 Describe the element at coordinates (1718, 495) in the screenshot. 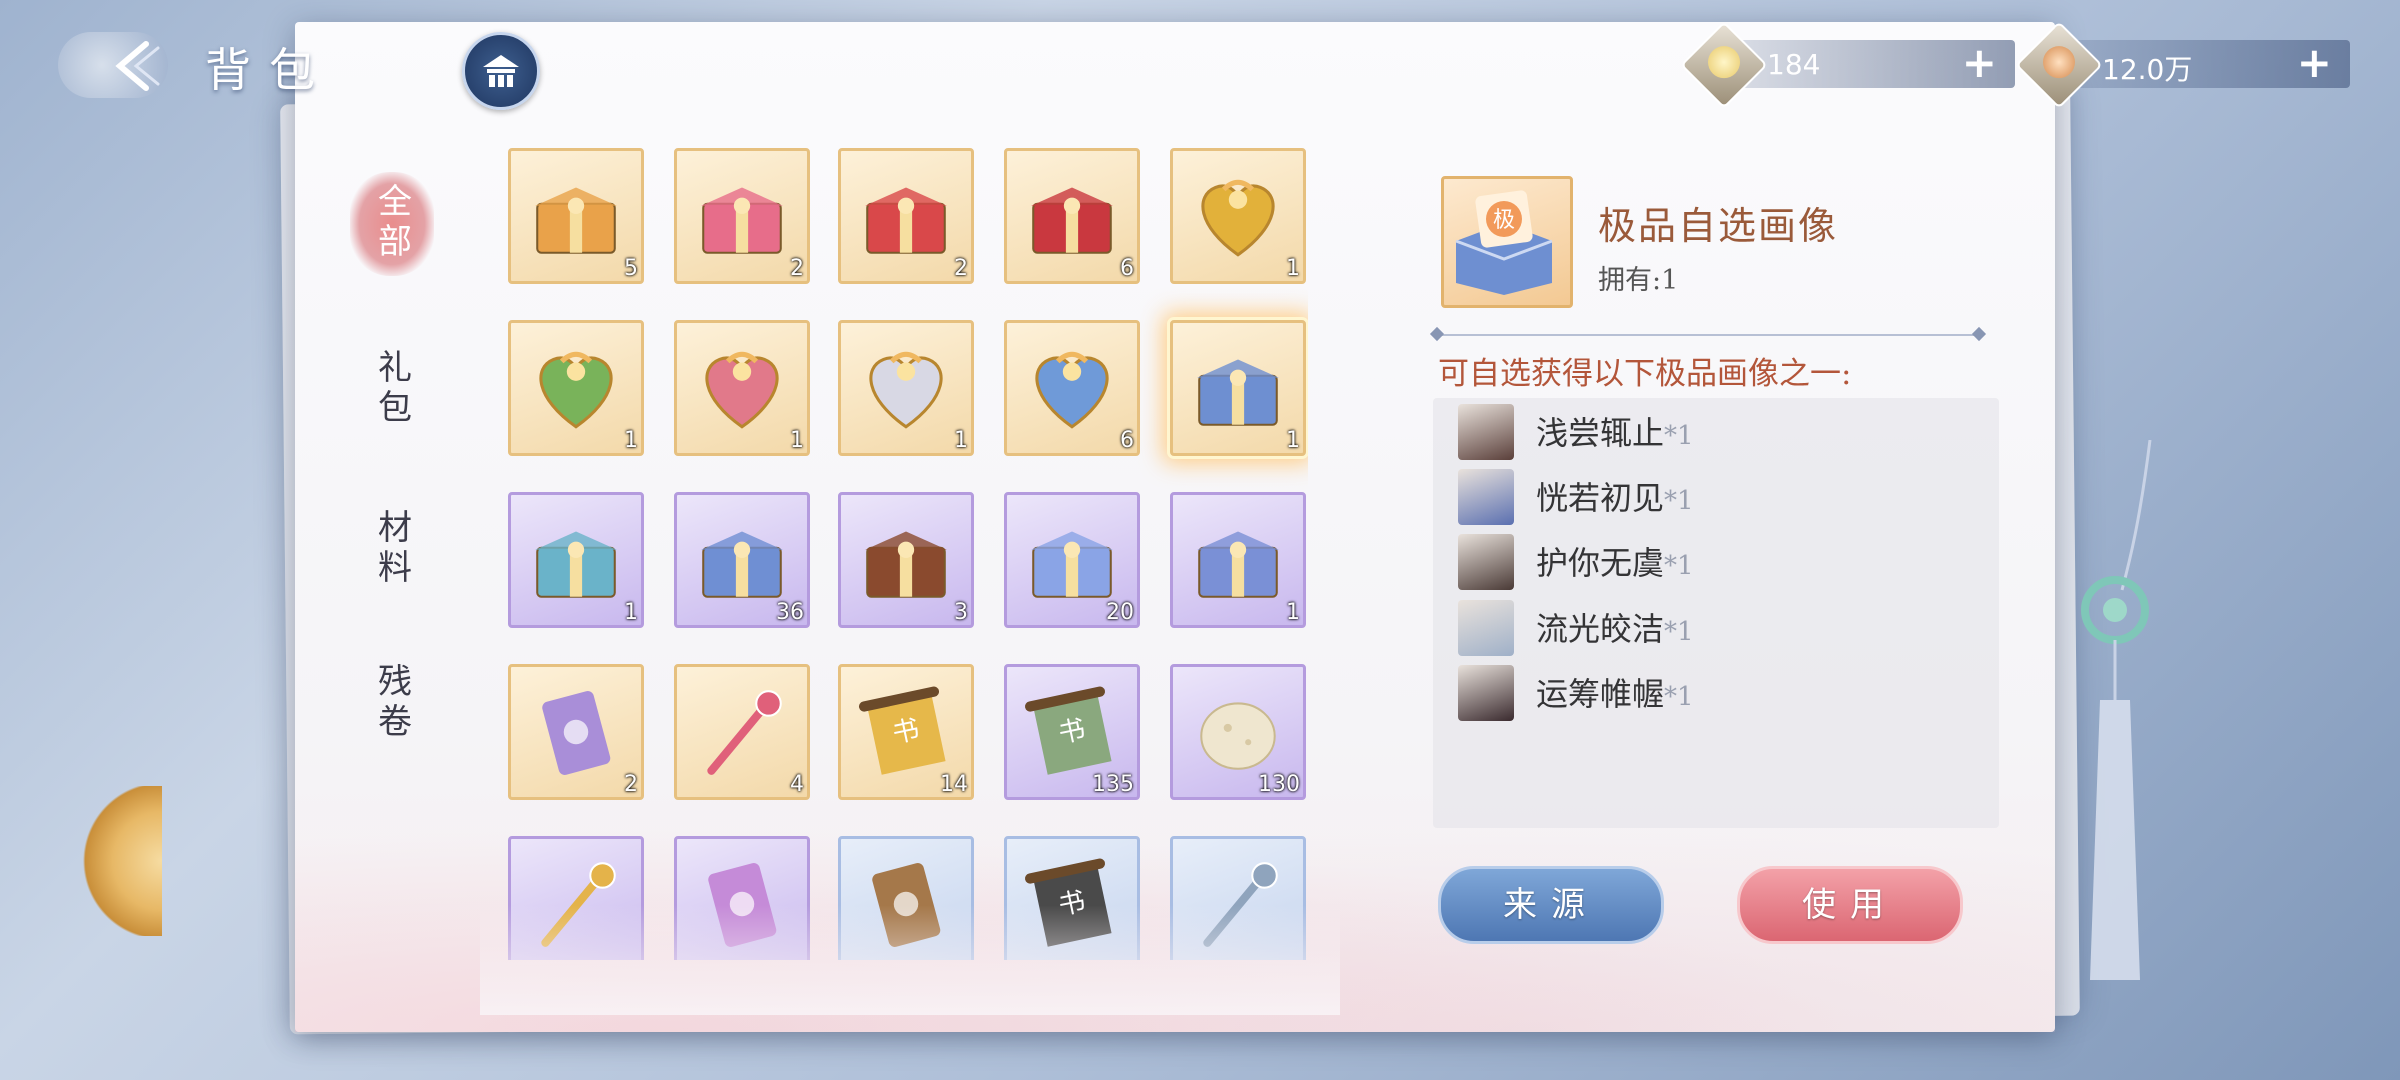

I see `reward-option: 恍若初见*1` at that location.